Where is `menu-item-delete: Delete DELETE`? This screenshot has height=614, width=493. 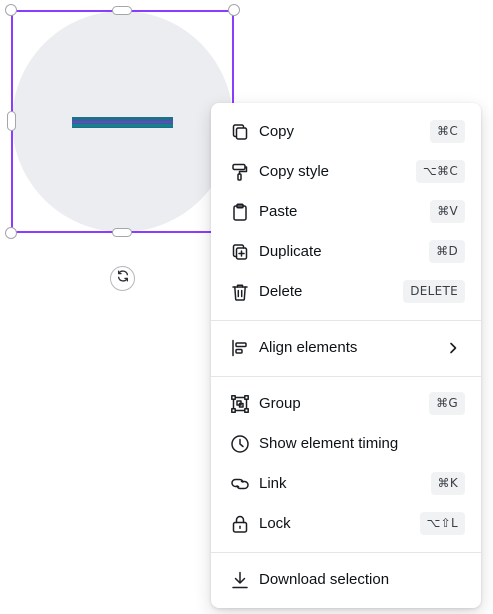 menu-item-delete: Delete DELETE is located at coordinates (346, 292).